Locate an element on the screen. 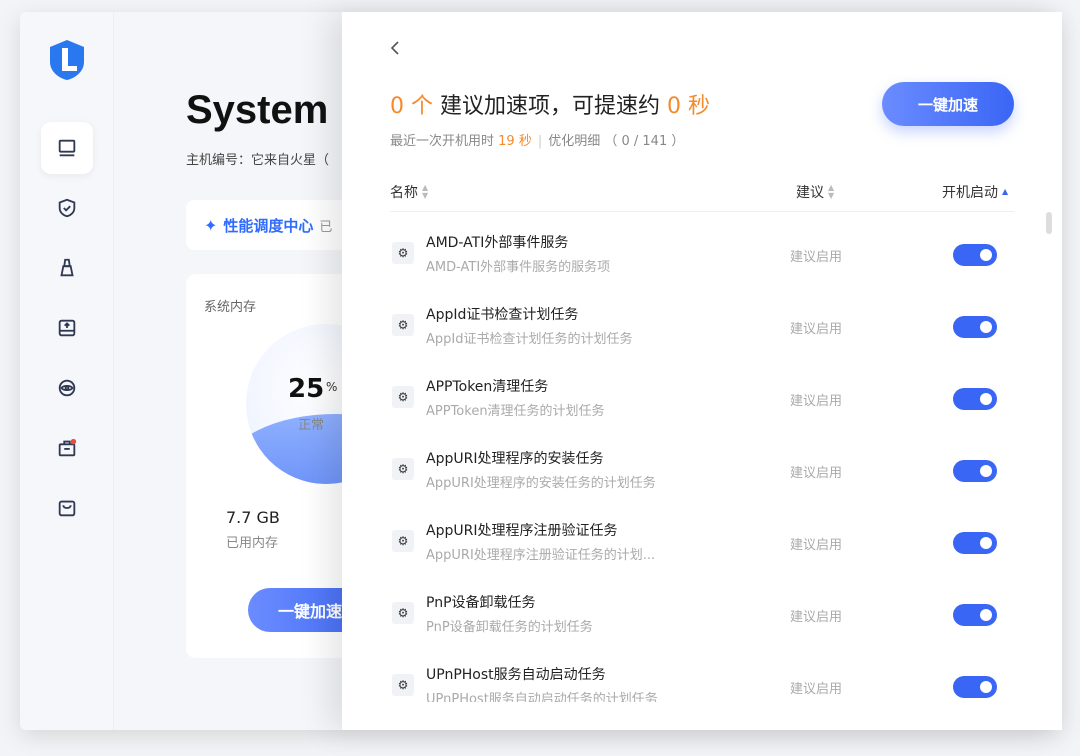 The width and height of the screenshot is (1080, 756). item-description: APPToken清理任务的计划任务 is located at coordinates (515, 411).